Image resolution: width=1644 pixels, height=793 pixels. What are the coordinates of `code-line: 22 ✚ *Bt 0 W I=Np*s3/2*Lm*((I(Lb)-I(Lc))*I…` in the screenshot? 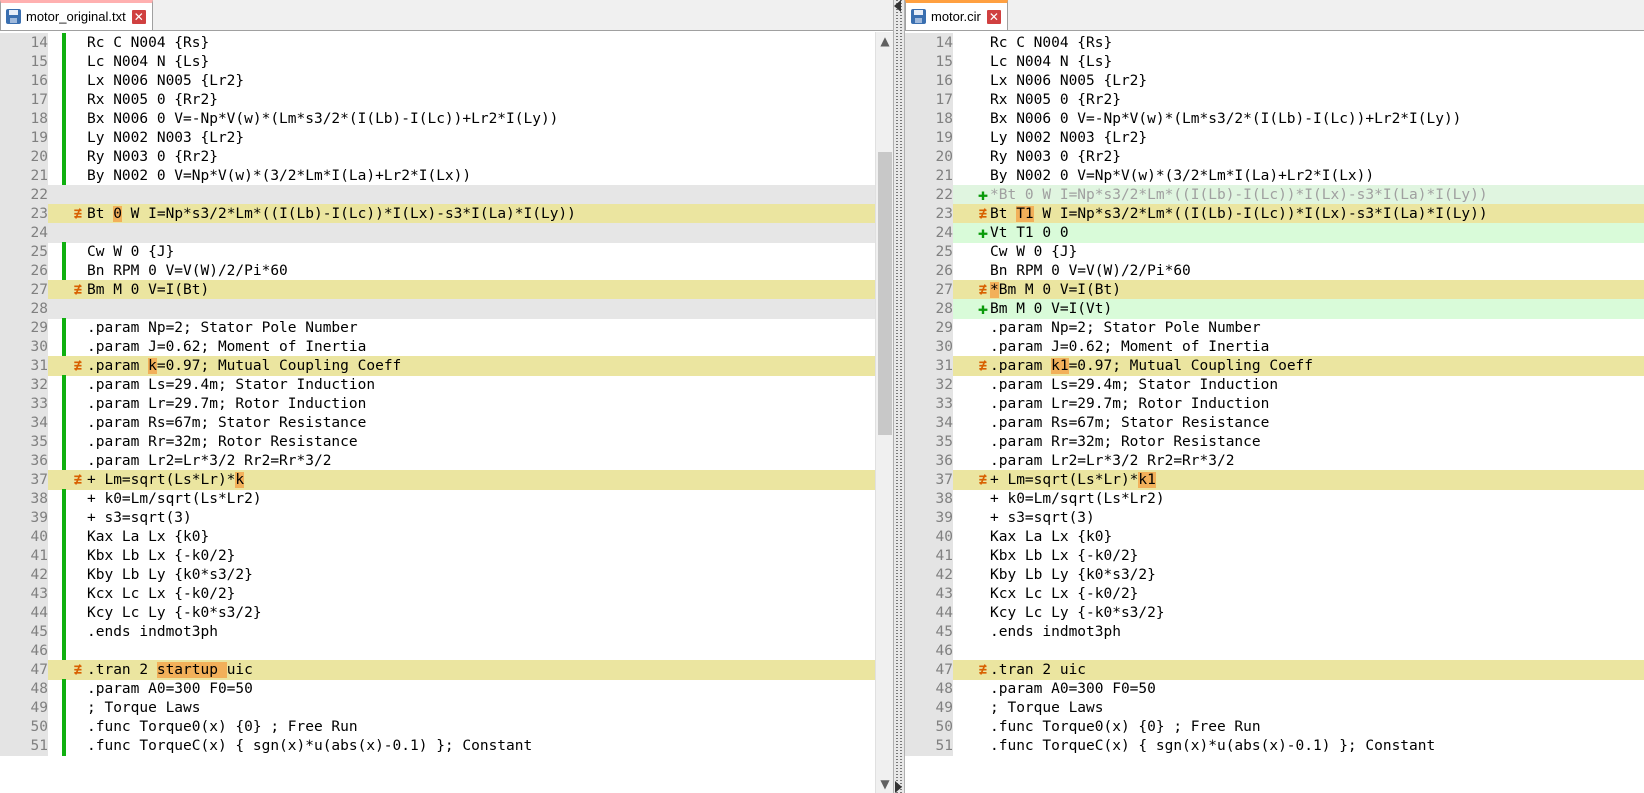 It's located at (1274, 195).